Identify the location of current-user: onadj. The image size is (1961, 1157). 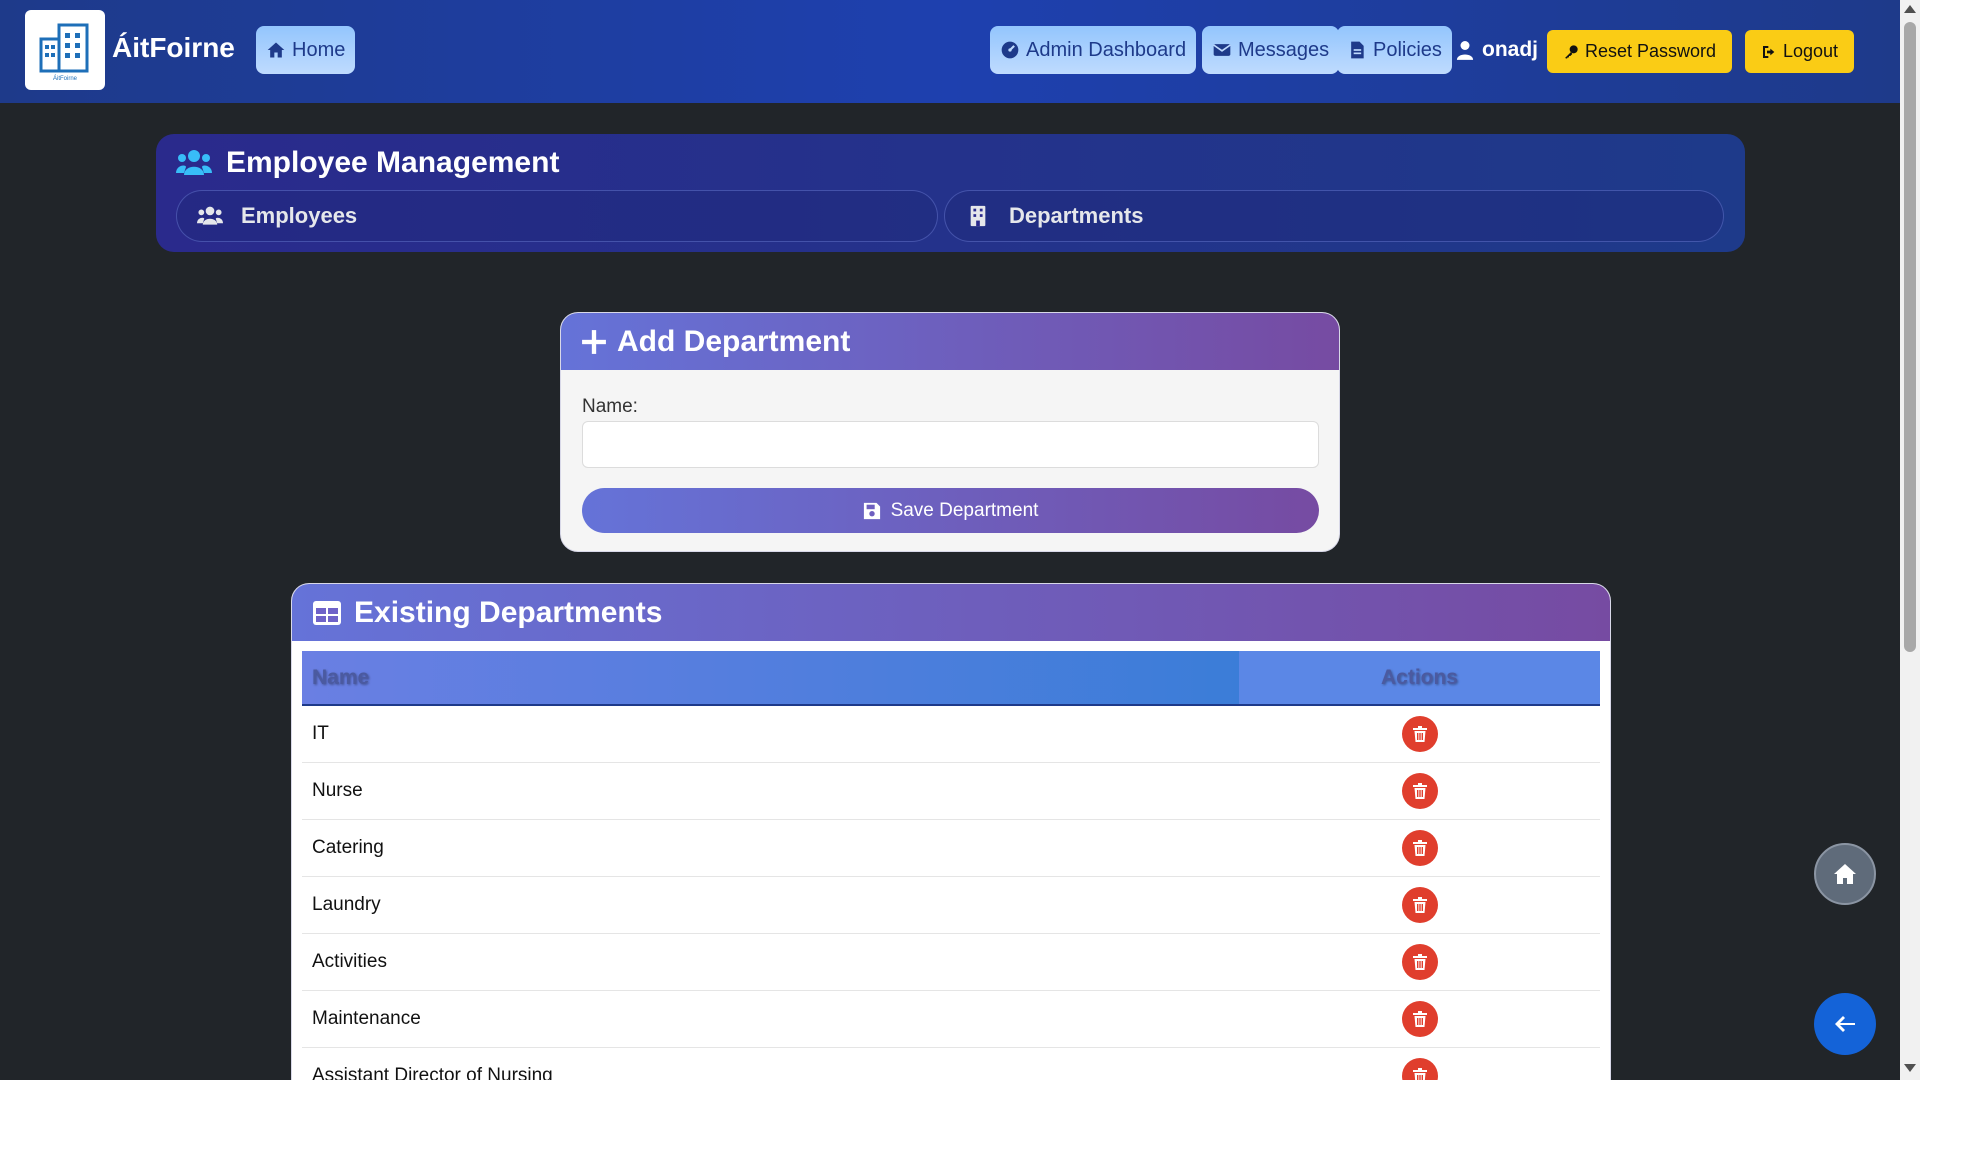
(1497, 50).